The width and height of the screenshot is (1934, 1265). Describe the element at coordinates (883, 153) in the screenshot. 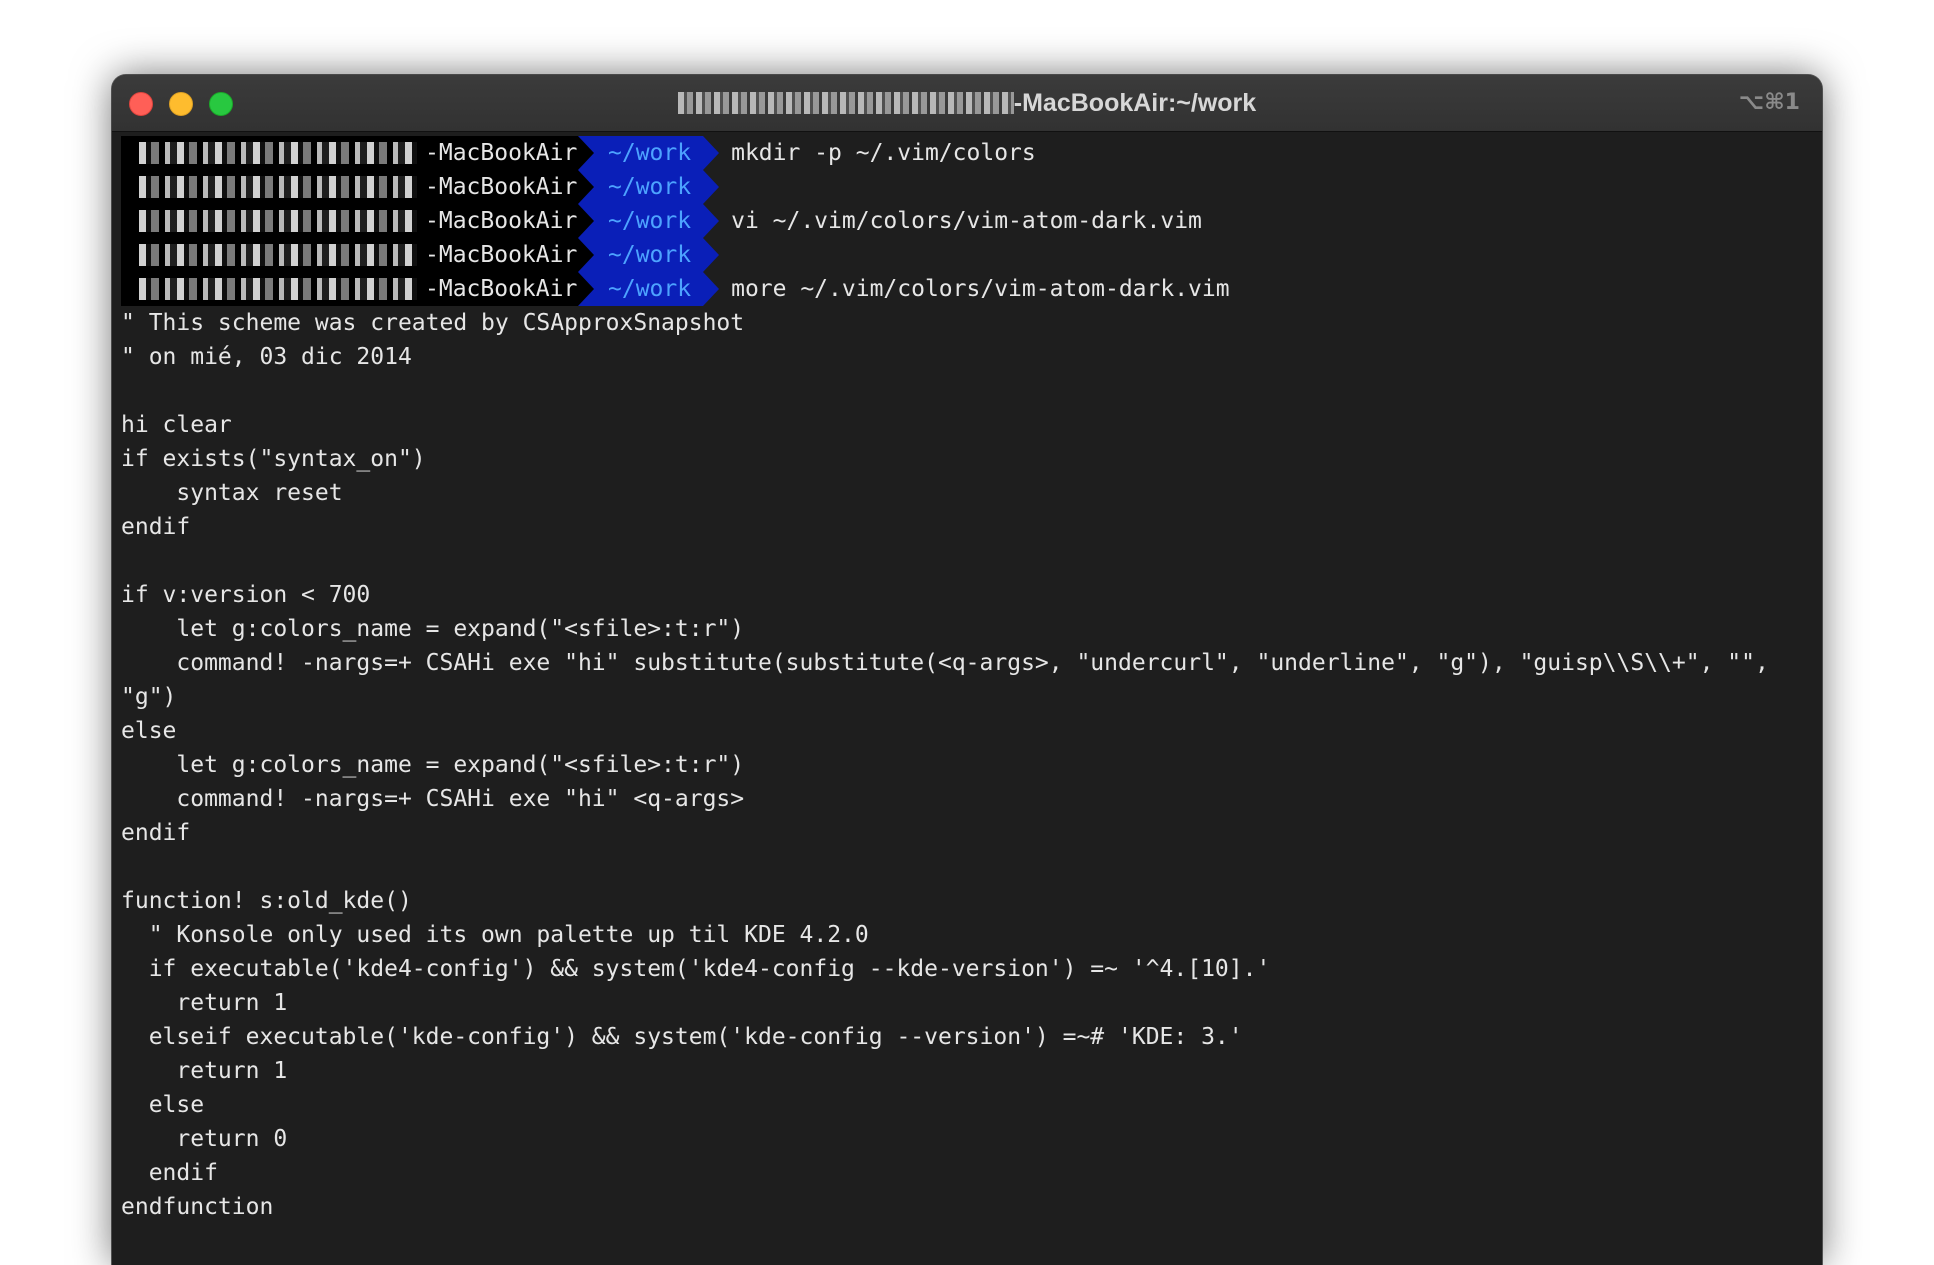

I see `prompt-command: mkdir -p ~/.vim/colors` at that location.